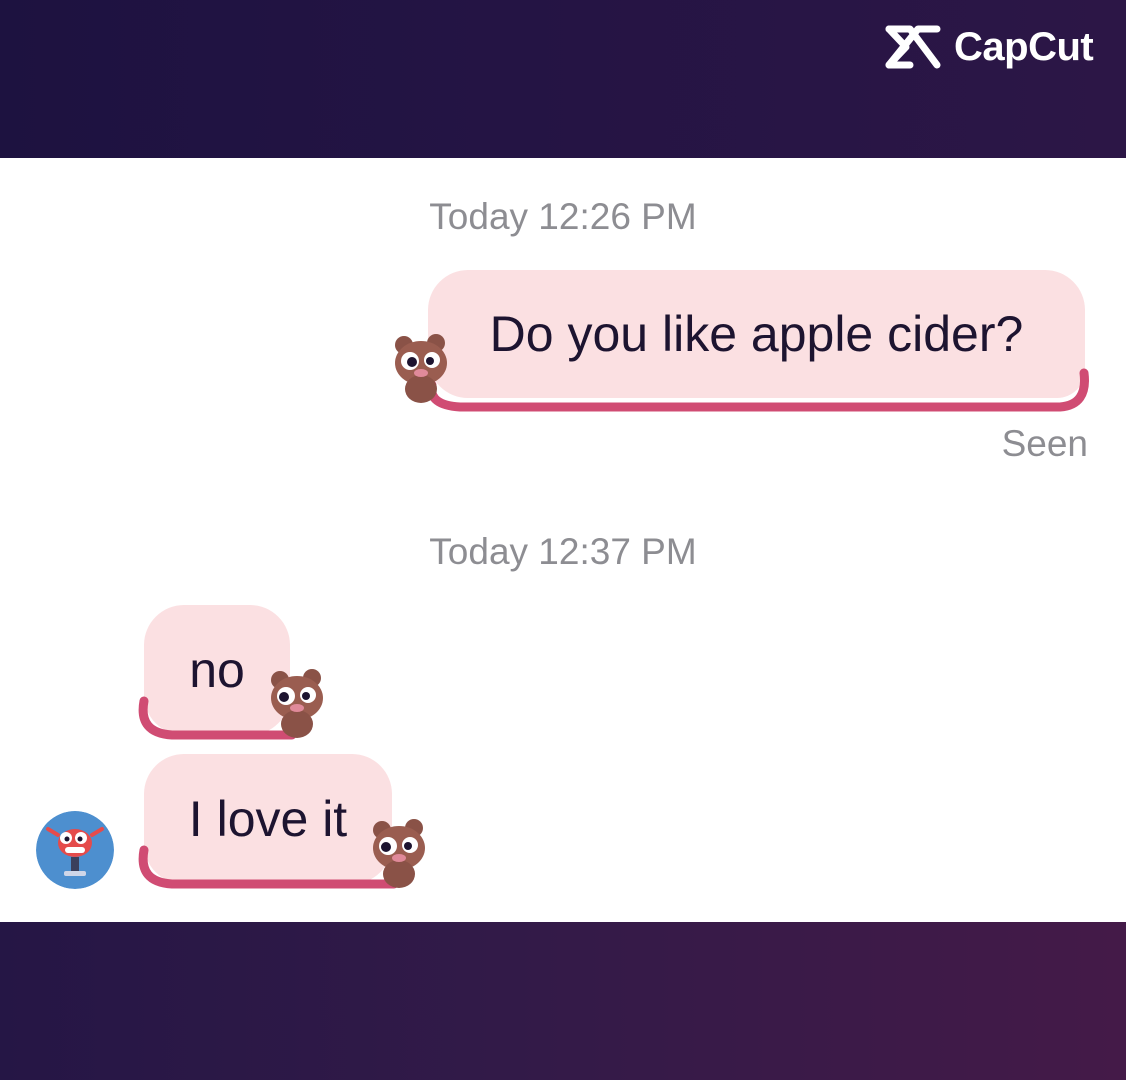 This screenshot has height=1080, width=1126. What do you see at coordinates (75, 850) in the screenshot?
I see `cartoon-avatar-icon` at bounding box center [75, 850].